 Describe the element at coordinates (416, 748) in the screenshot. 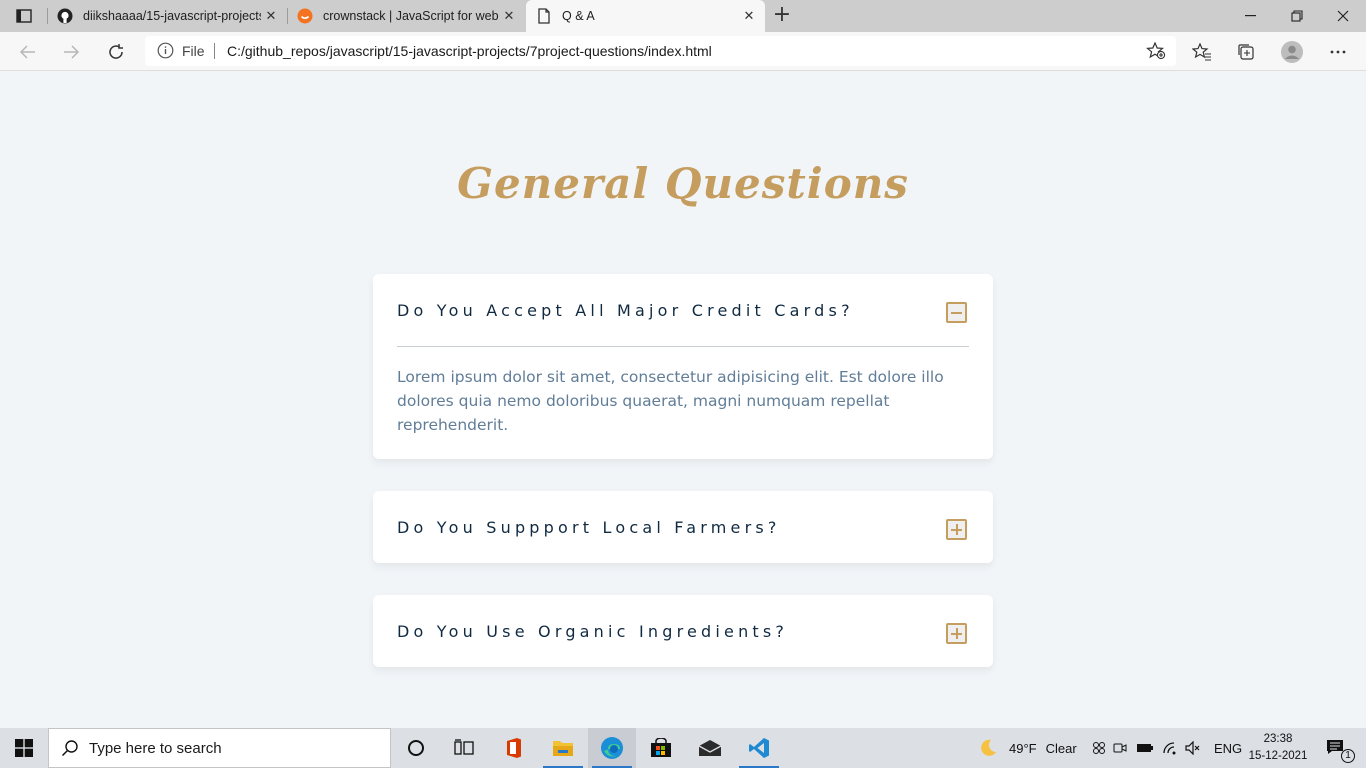

I see `cortana-icon` at that location.